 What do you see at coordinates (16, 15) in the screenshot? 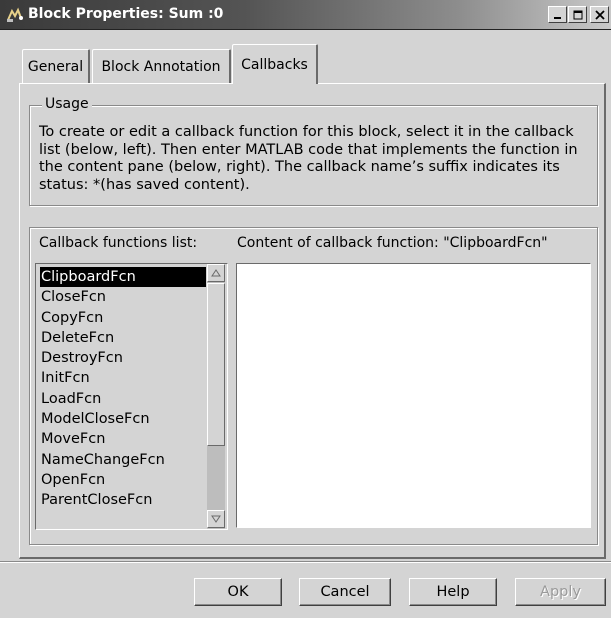
I see `simulink-block-icon` at bounding box center [16, 15].